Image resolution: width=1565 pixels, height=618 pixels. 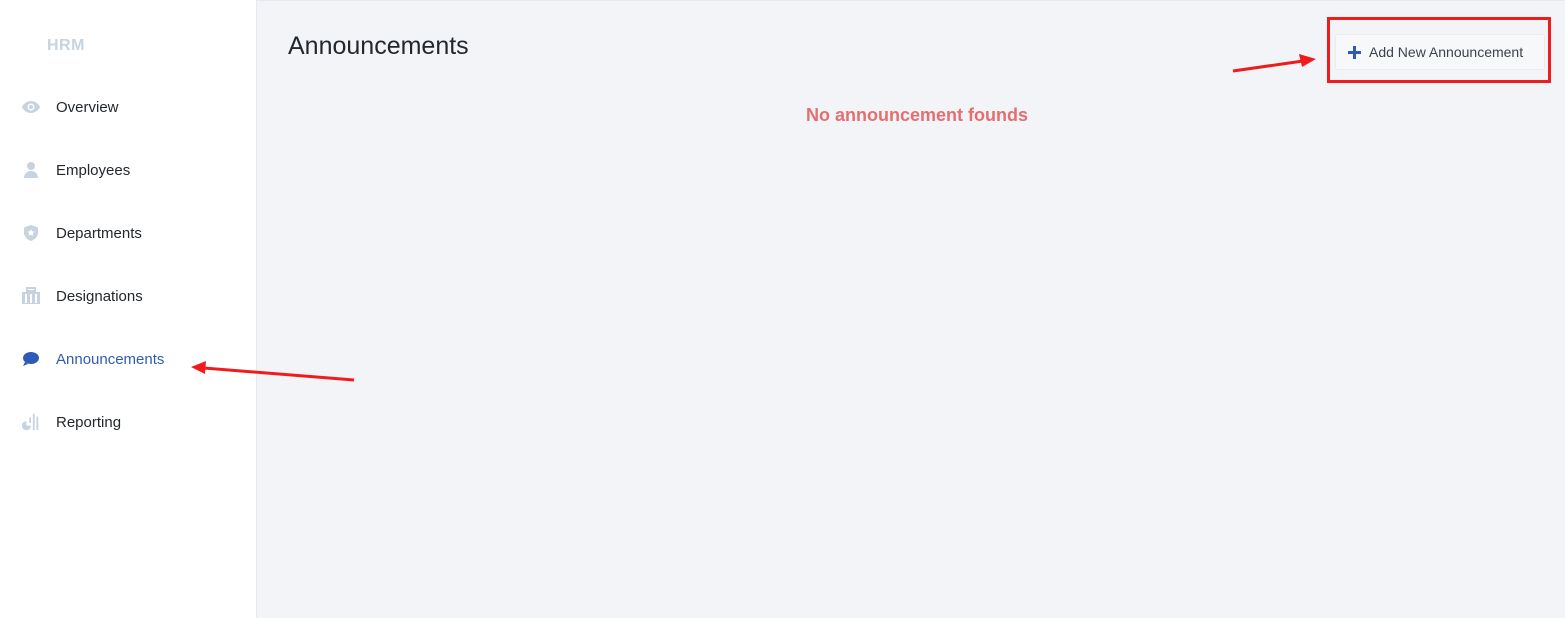 What do you see at coordinates (31, 233) in the screenshot?
I see `shield-star-icon` at bounding box center [31, 233].